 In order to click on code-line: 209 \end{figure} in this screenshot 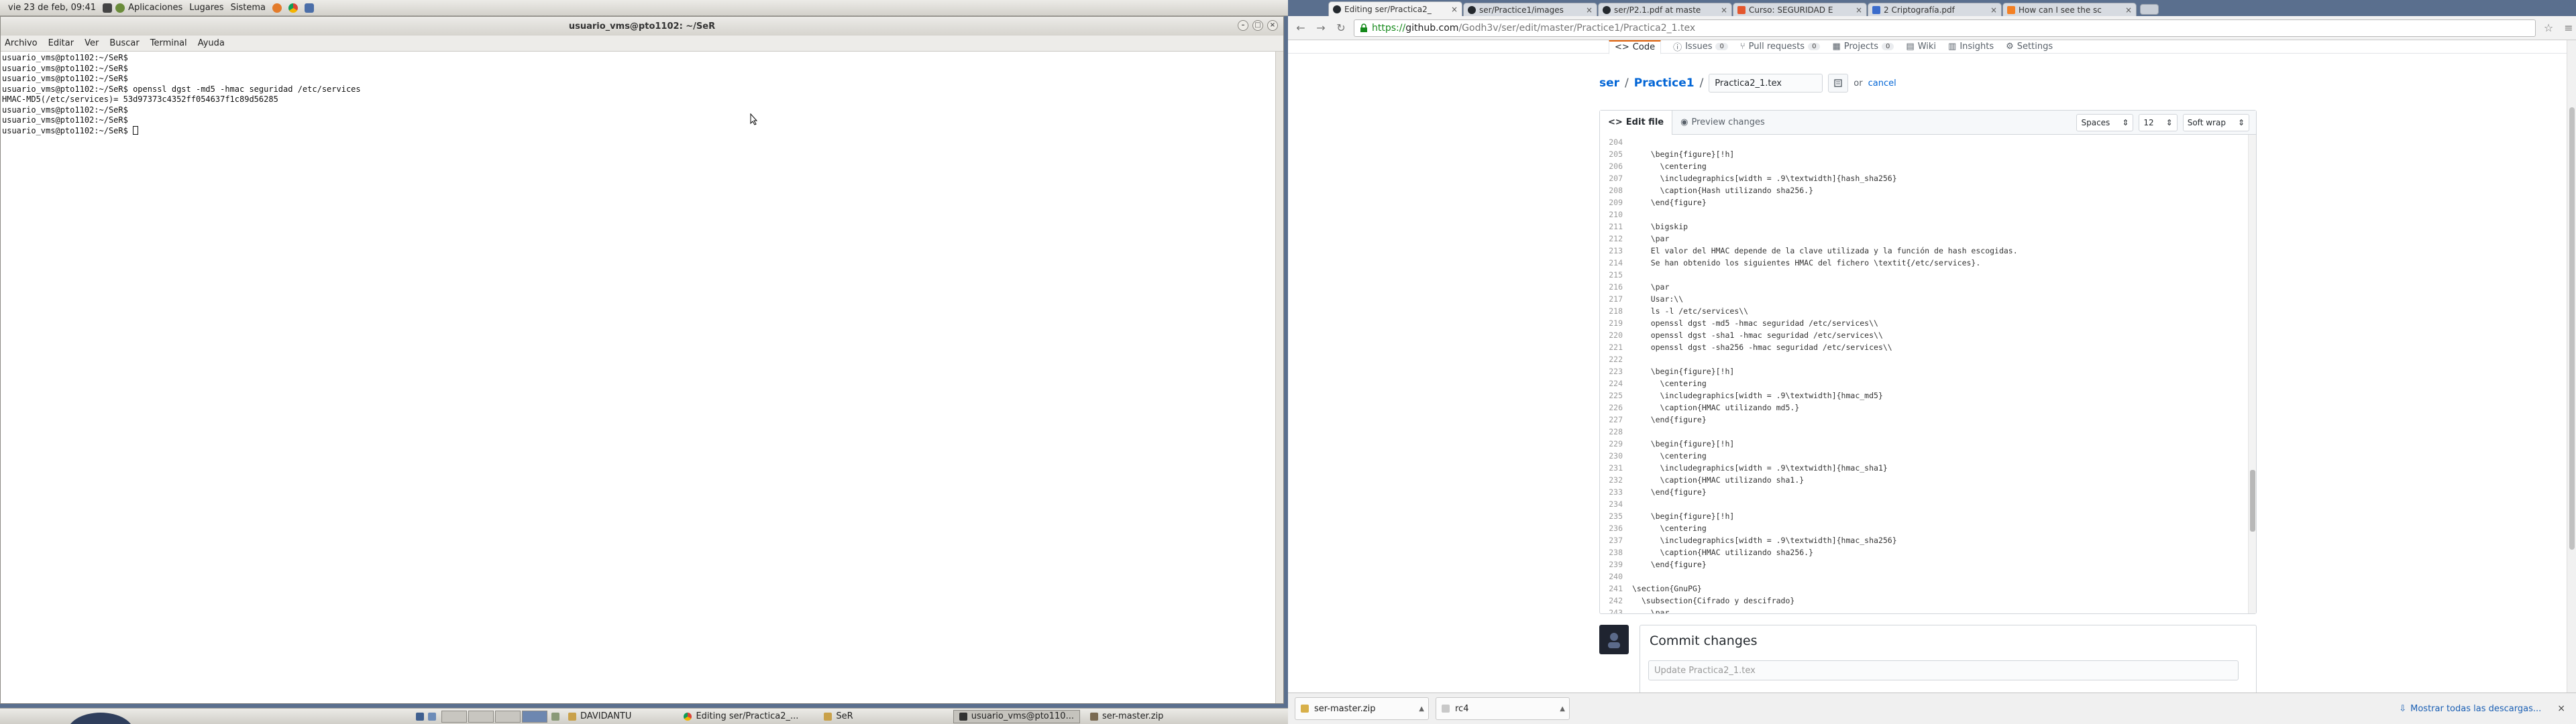, I will do `click(1928, 202)`.